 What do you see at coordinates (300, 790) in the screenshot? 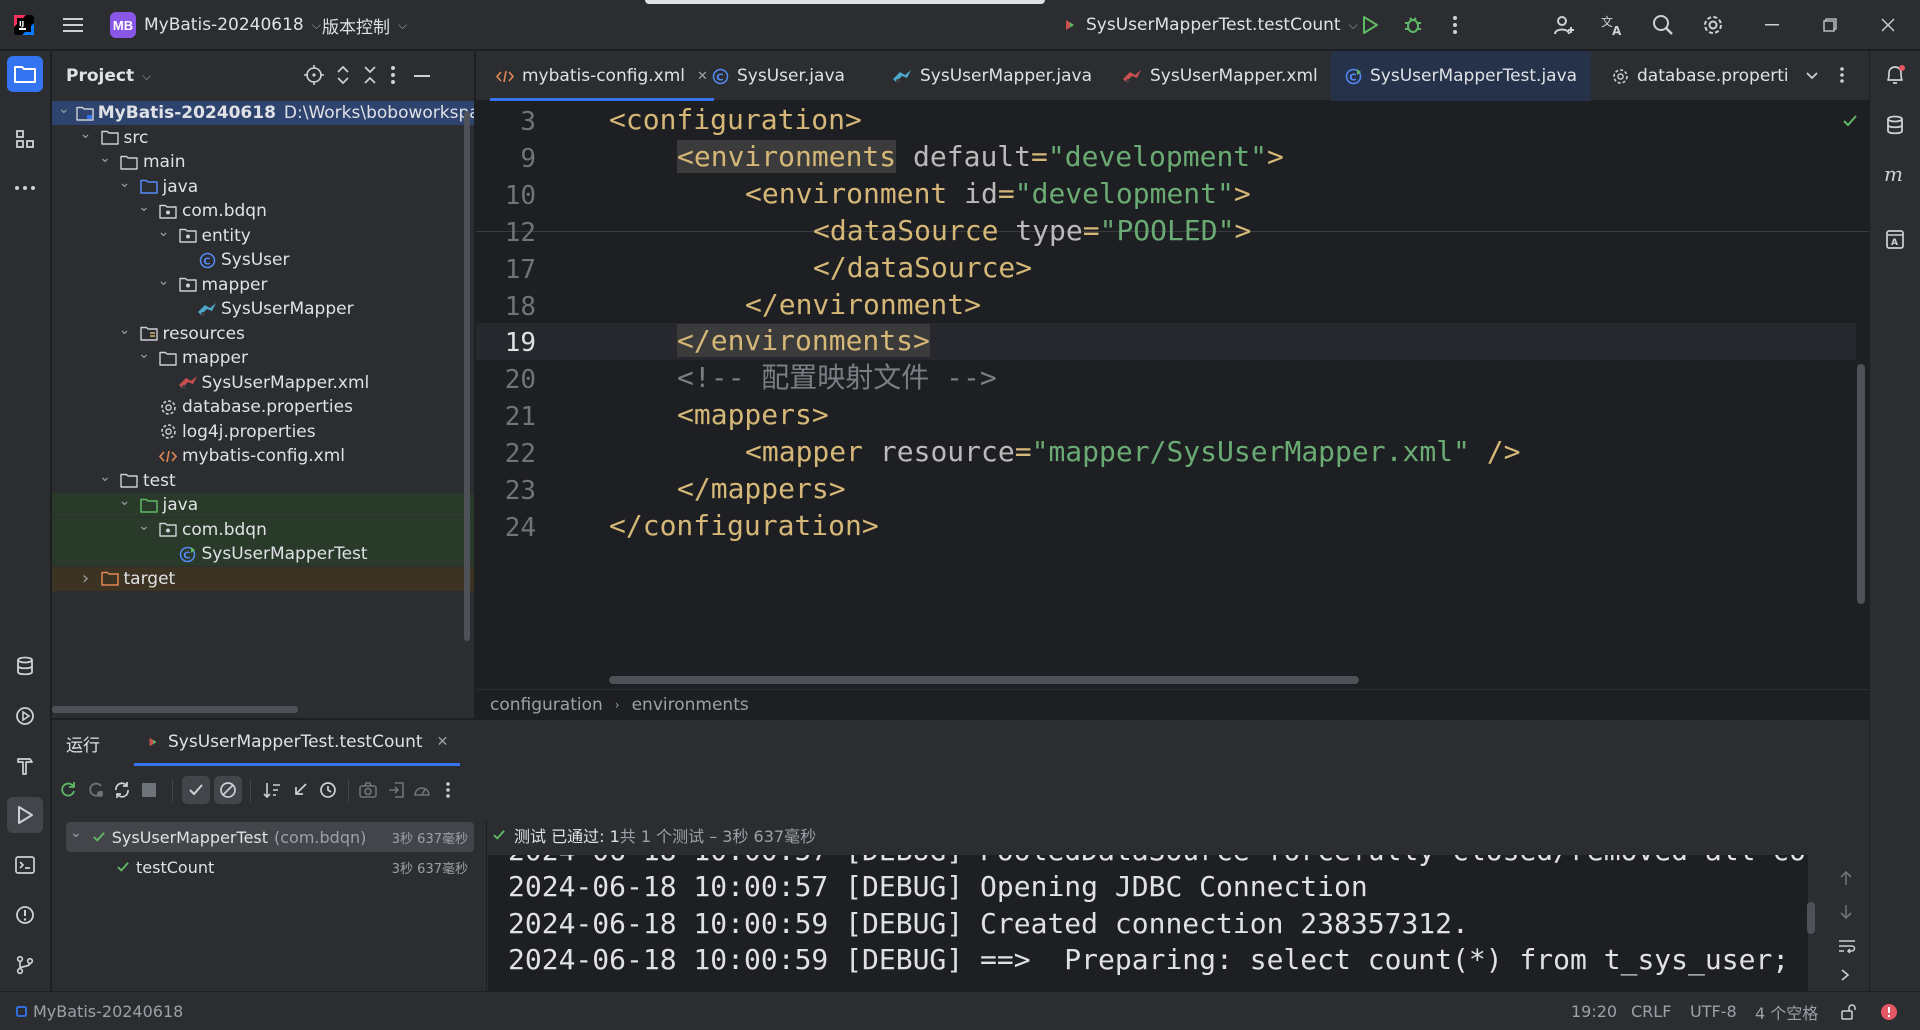
I see `collapse-icon` at bounding box center [300, 790].